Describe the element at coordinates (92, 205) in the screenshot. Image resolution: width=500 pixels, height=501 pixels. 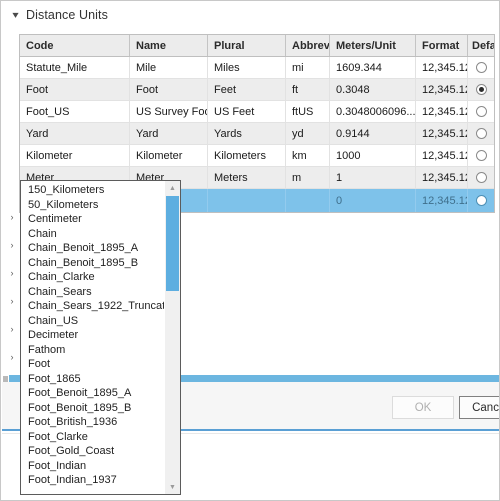
I see `dropdown-option: 50_Kilometers` at that location.